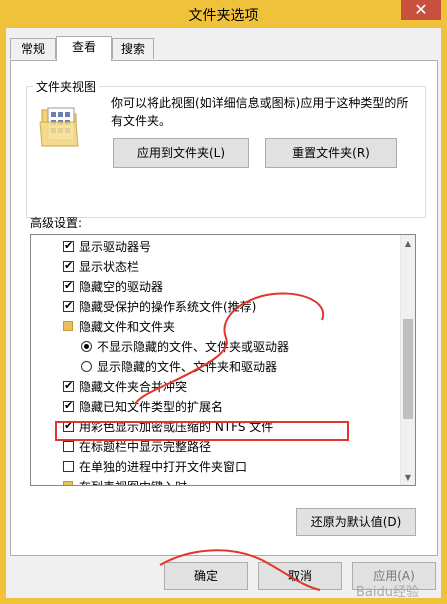 The height and width of the screenshot is (604, 447). Describe the element at coordinates (84, 48) in the screenshot. I see `tab-view: 查看` at that location.